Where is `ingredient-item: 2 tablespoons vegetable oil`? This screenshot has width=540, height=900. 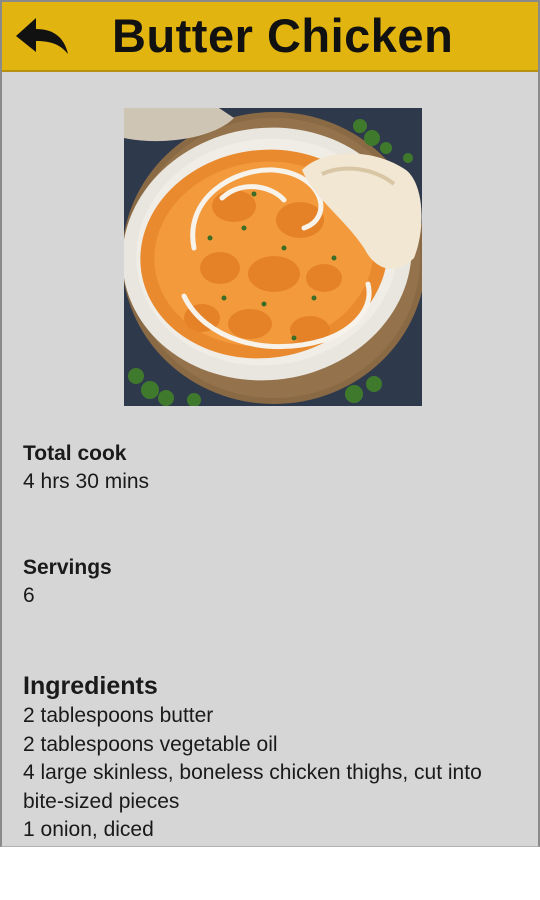 ingredient-item: 2 tablespoons vegetable oil is located at coordinates (150, 744).